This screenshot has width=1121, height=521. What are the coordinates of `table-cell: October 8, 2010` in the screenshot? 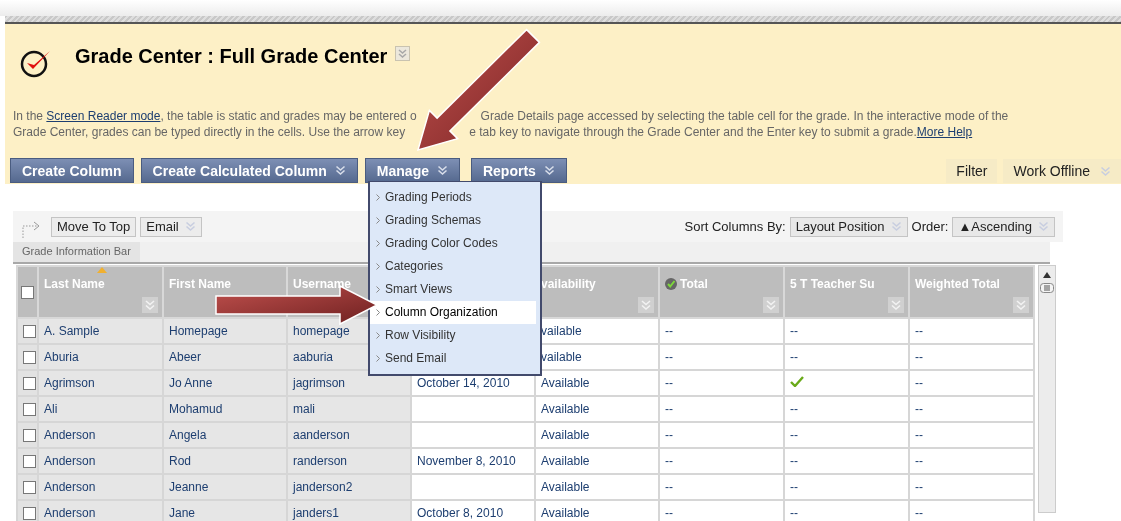 It's located at (460, 513).